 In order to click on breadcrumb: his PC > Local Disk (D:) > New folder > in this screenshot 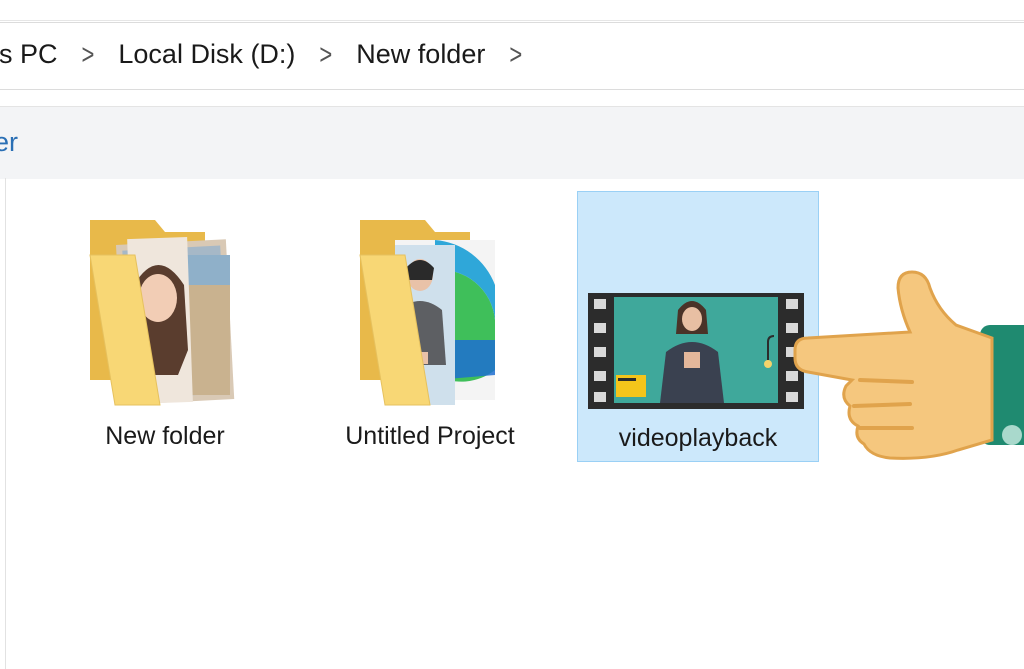, I will do `click(273, 55)`.